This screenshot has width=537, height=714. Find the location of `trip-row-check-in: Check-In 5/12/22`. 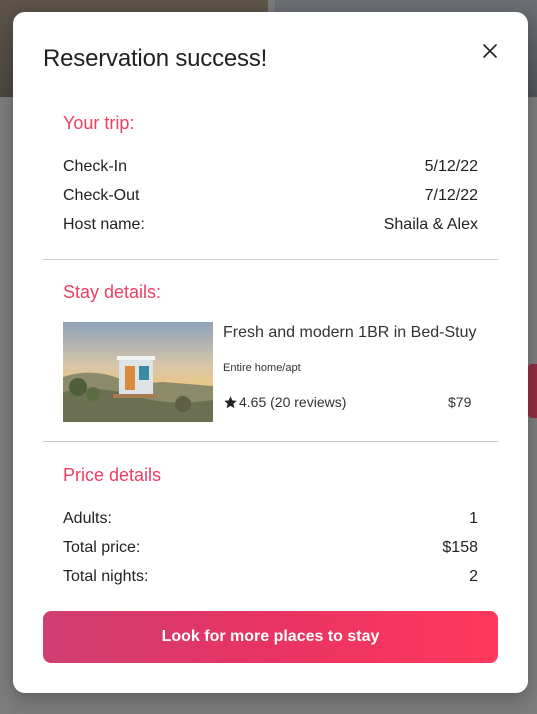

trip-row-check-in: Check-In 5/12/22 is located at coordinates (270, 167).